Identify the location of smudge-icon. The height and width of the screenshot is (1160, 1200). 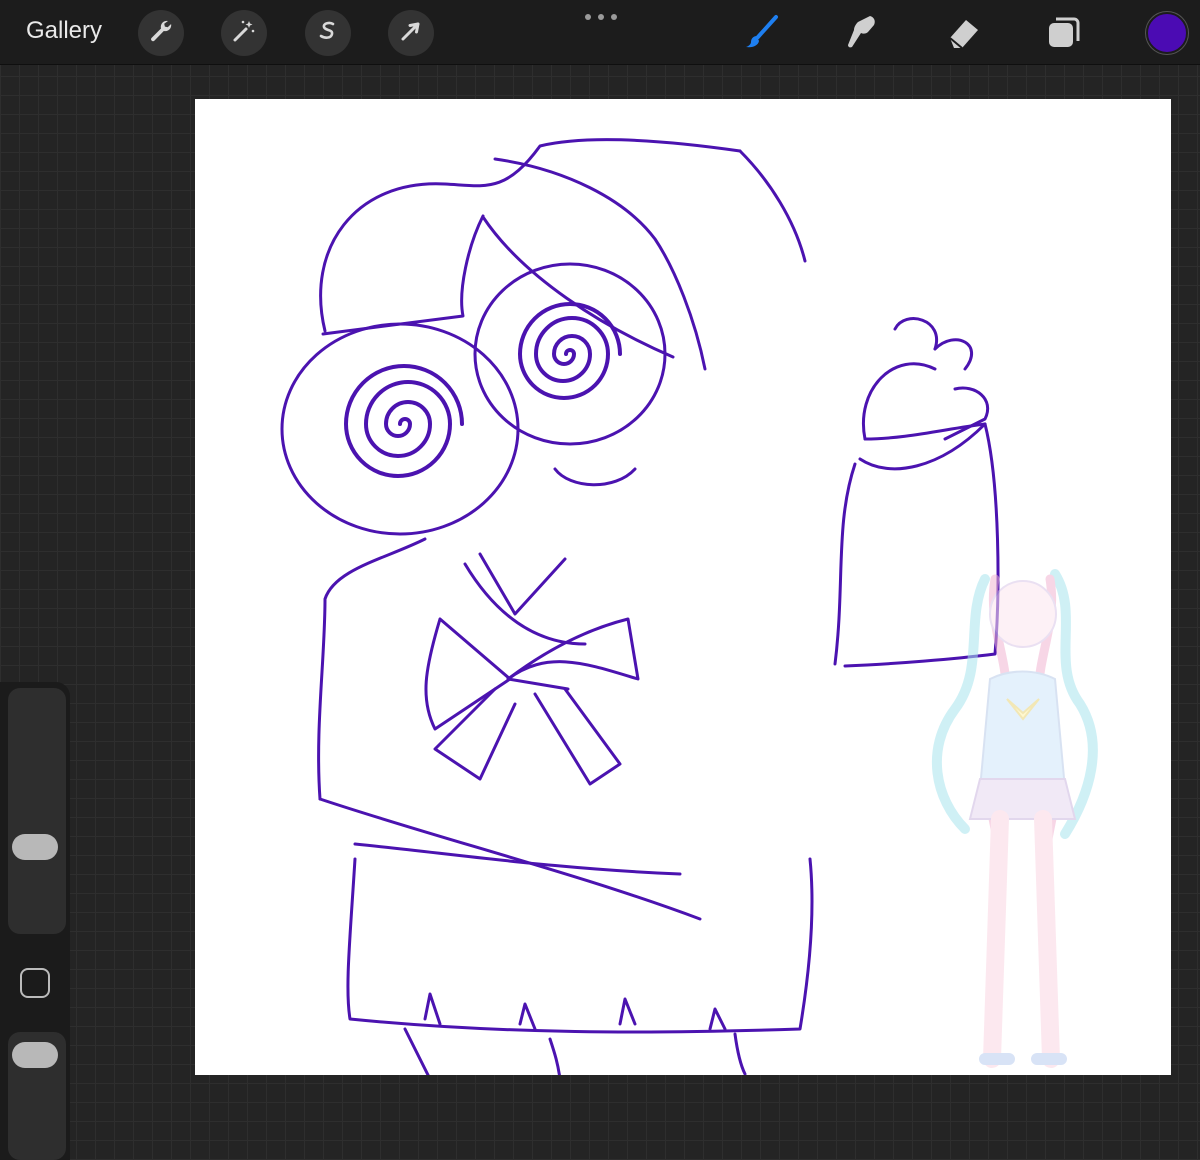
(862, 36).